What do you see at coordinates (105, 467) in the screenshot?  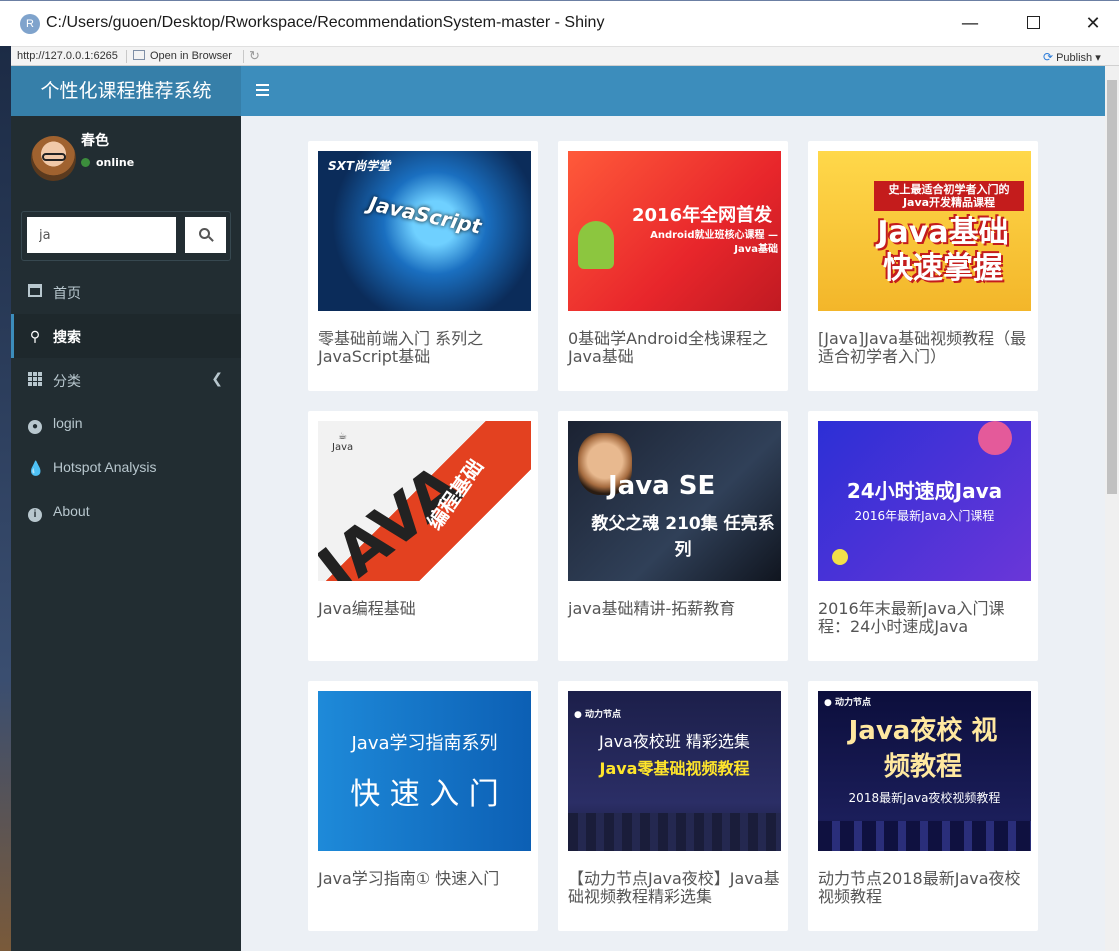 I see `sidebar-item-label: Hotspot Analysis` at bounding box center [105, 467].